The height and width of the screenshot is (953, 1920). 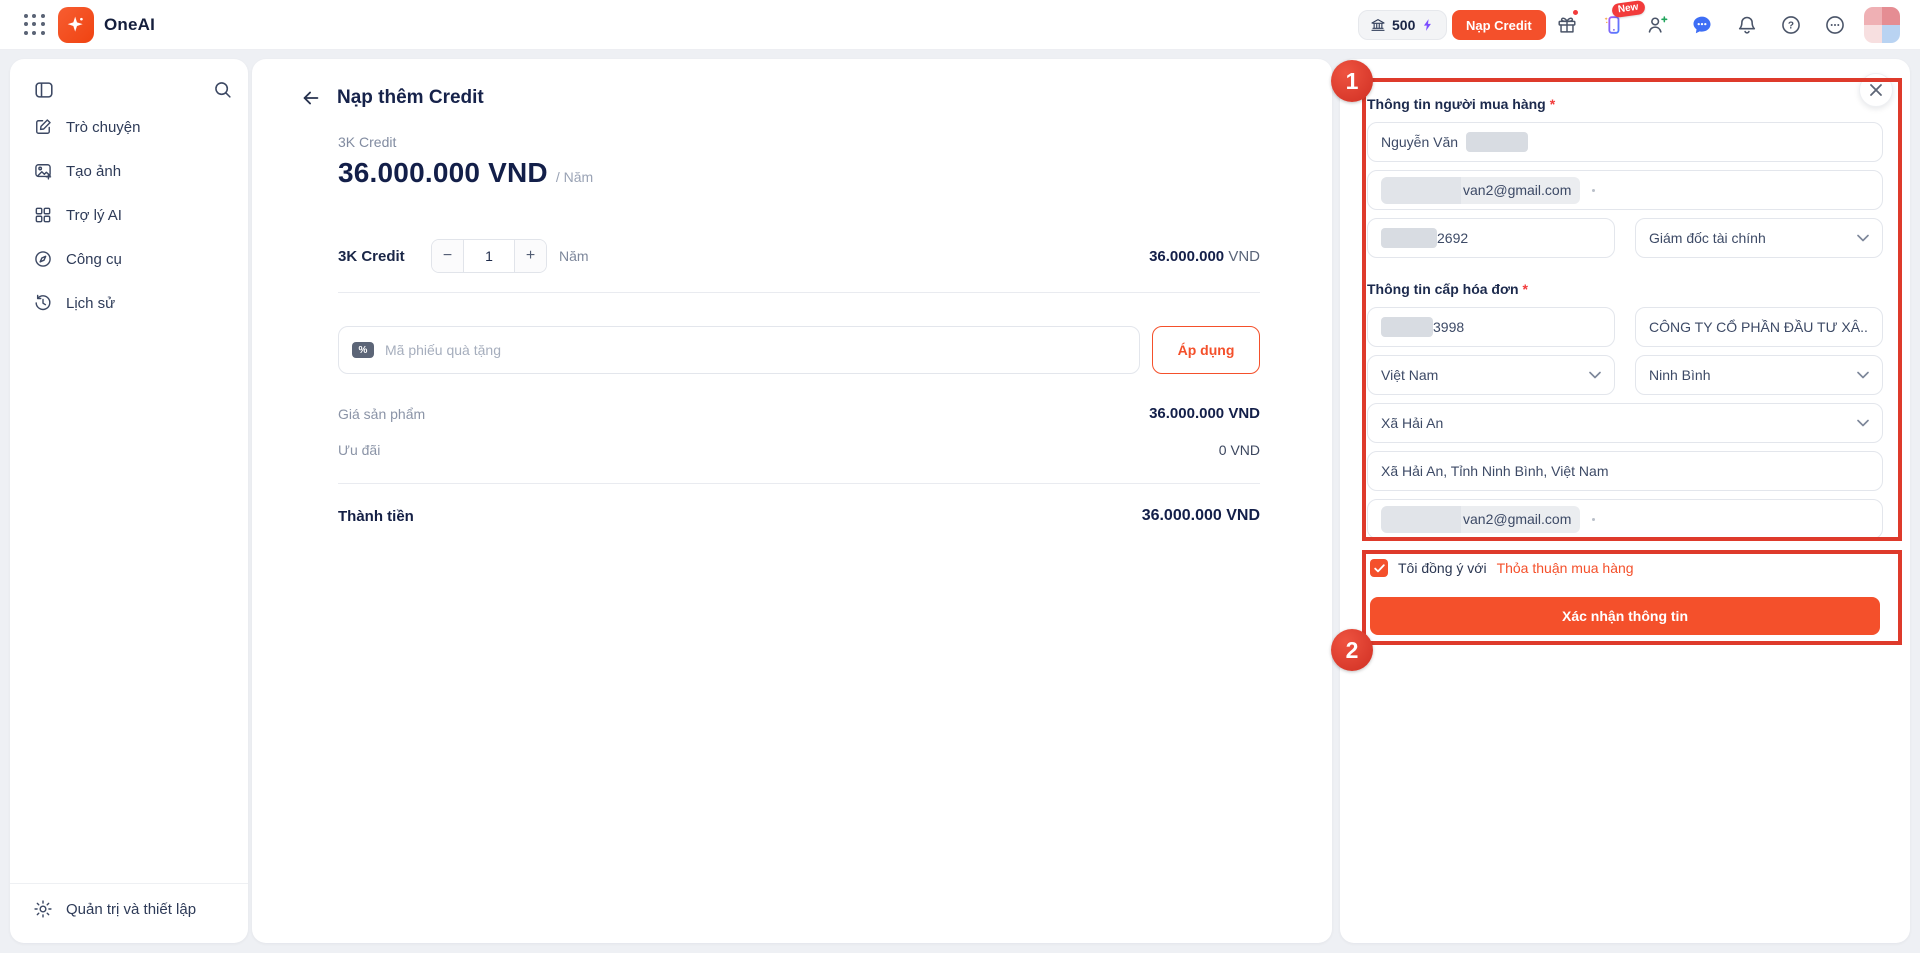 What do you see at coordinates (43, 259) in the screenshot?
I see `compass-icon` at bounding box center [43, 259].